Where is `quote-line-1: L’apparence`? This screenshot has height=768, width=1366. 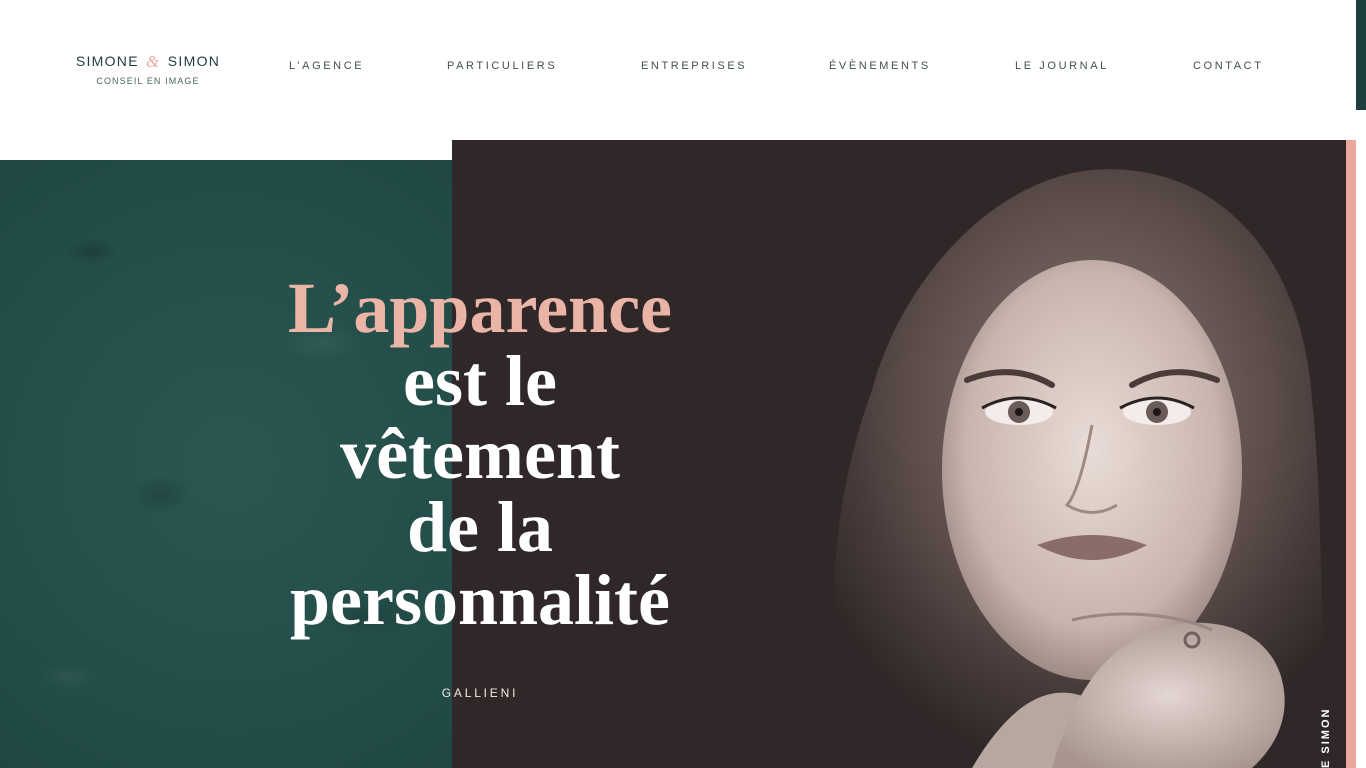
quote-line-1: L’apparence is located at coordinates (480, 308).